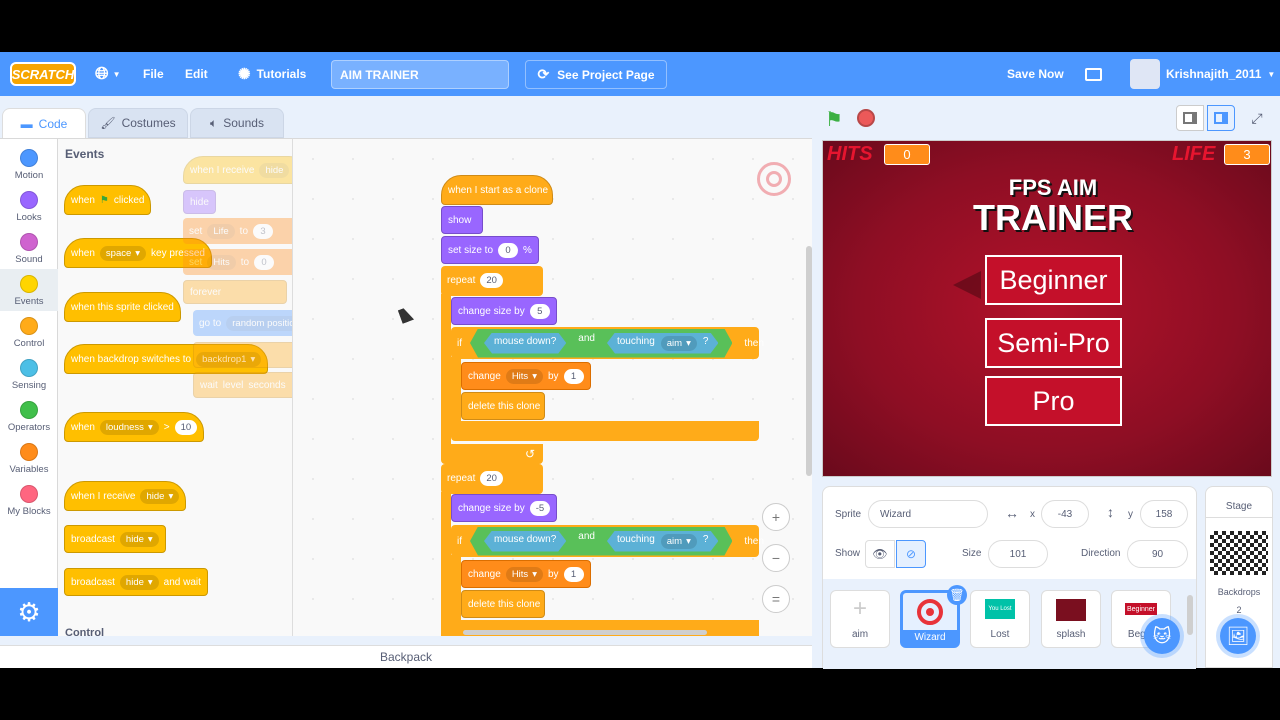  Describe the element at coordinates (29, 416) in the screenshot. I see `category-operators: Operators` at that location.